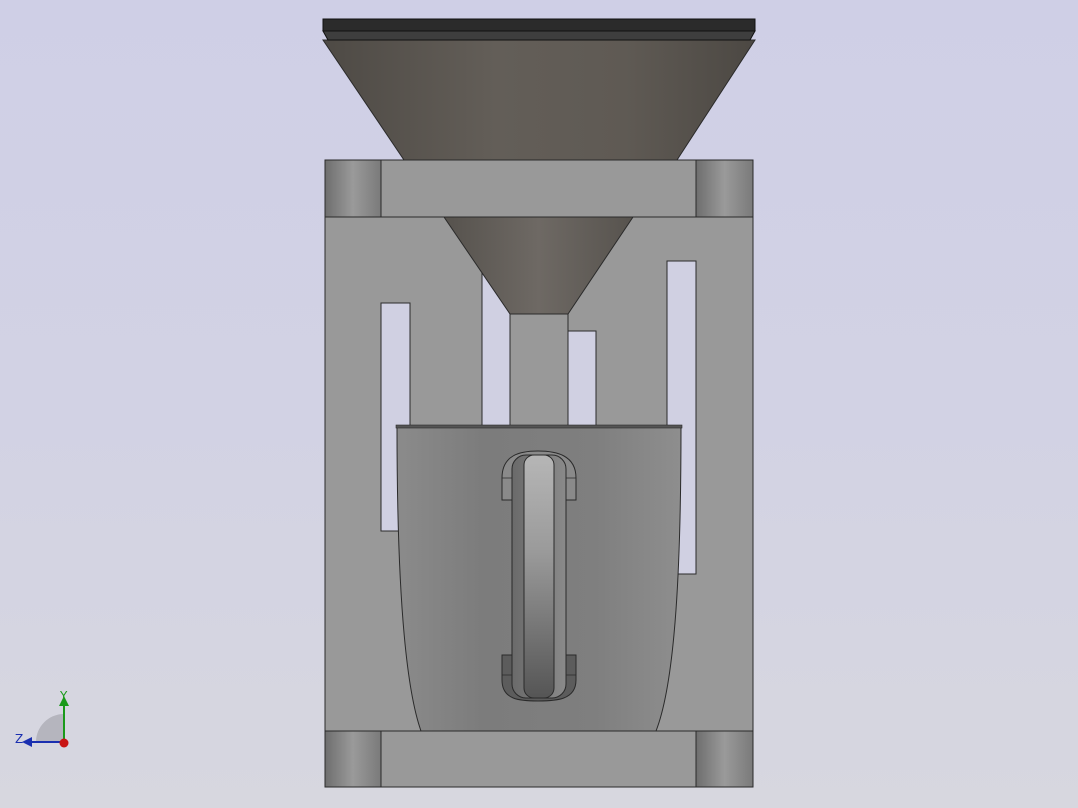 The height and width of the screenshot is (808, 1078). Describe the element at coordinates (539, 100) in the screenshot. I see `hopper` at that location.